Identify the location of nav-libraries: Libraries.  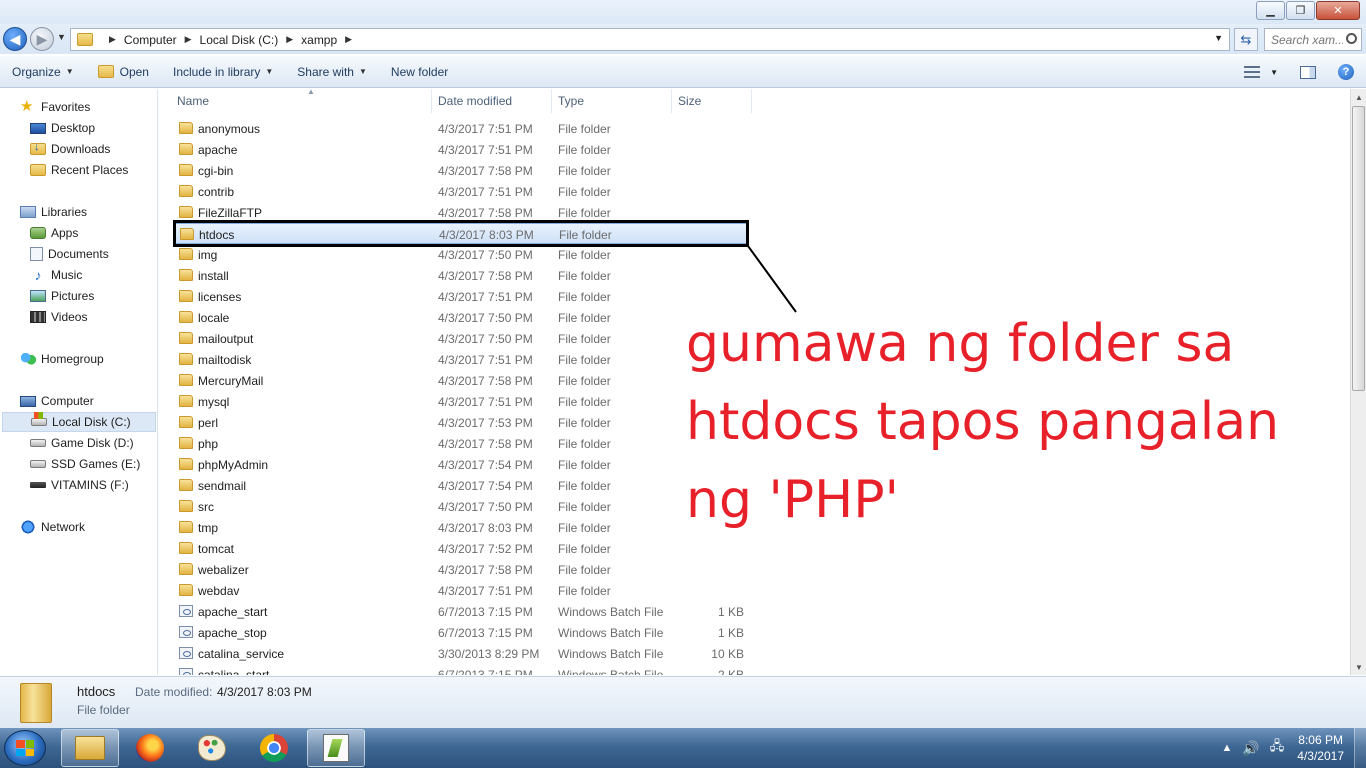
(53, 212).